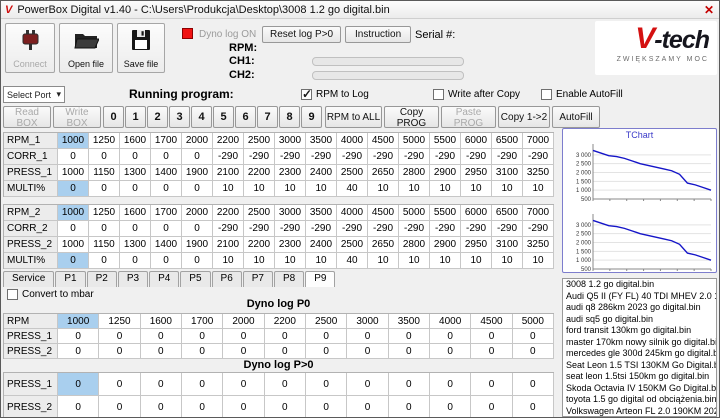 This screenshot has width=720, height=418. What do you see at coordinates (228, 173) in the screenshot?
I see `table-cell: 2100` at bounding box center [228, 173].